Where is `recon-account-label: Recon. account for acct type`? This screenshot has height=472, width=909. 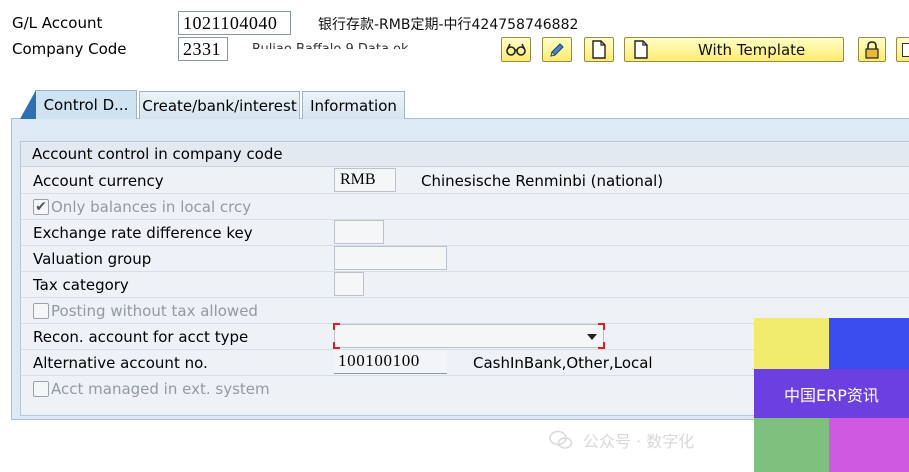
recon-account-label: Recon. account for acct type is located at coordinates (141, 337).